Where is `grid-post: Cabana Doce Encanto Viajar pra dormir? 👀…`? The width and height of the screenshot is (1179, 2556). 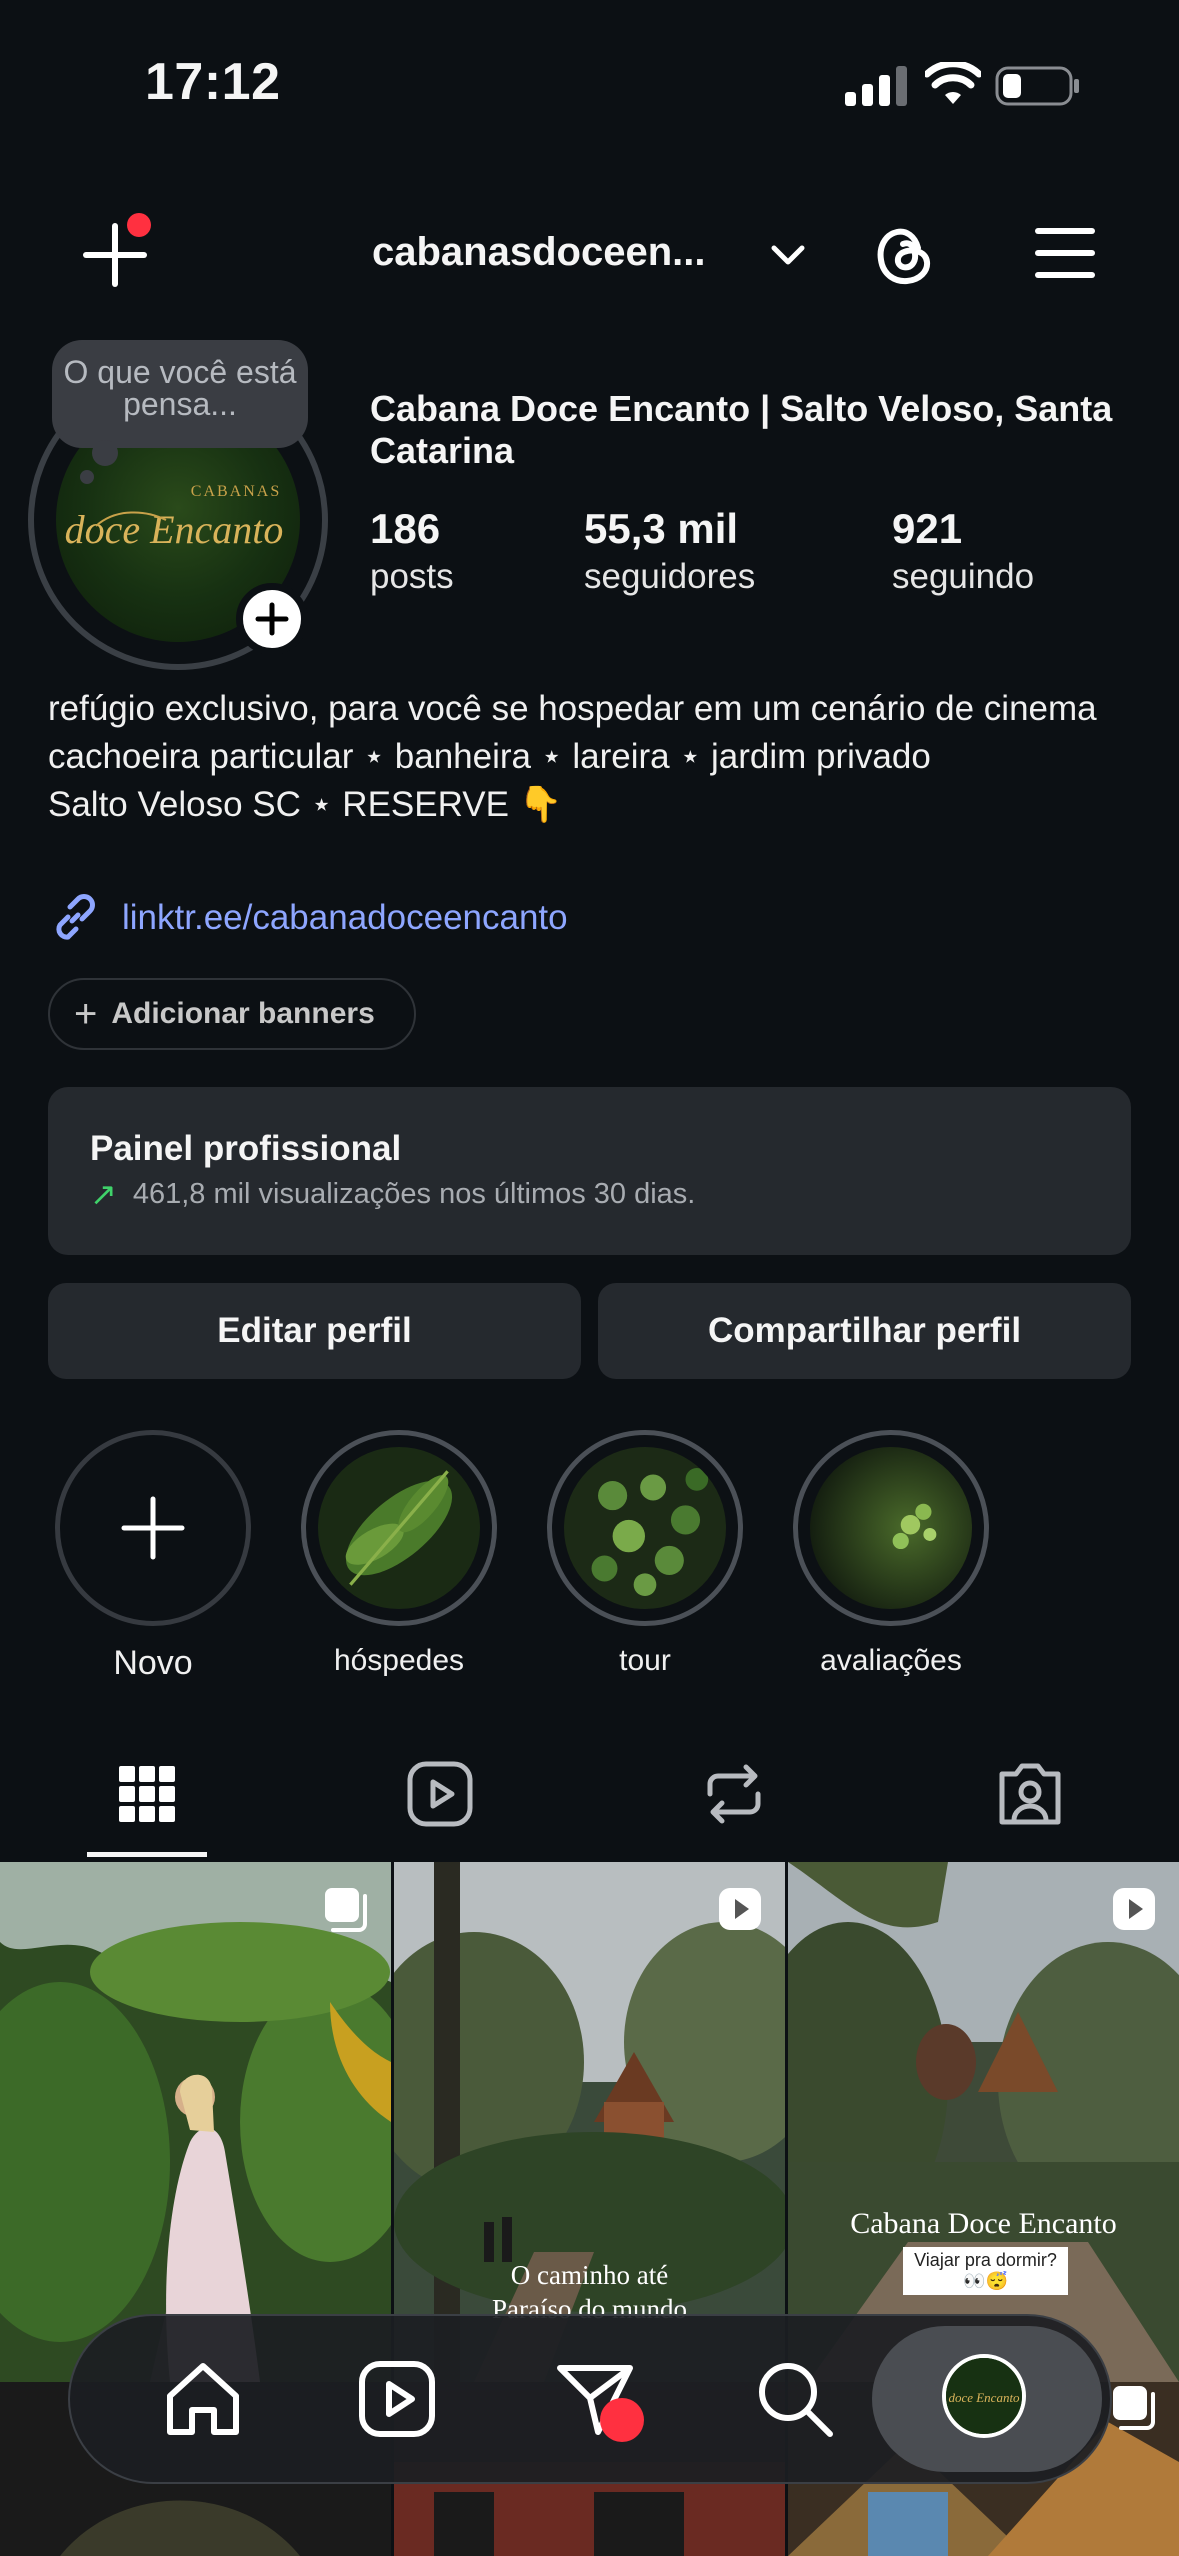
grid-post: Cabana Doce Encanto Viajar pra dormir? 👀… is located at coordinates (983, 2122).